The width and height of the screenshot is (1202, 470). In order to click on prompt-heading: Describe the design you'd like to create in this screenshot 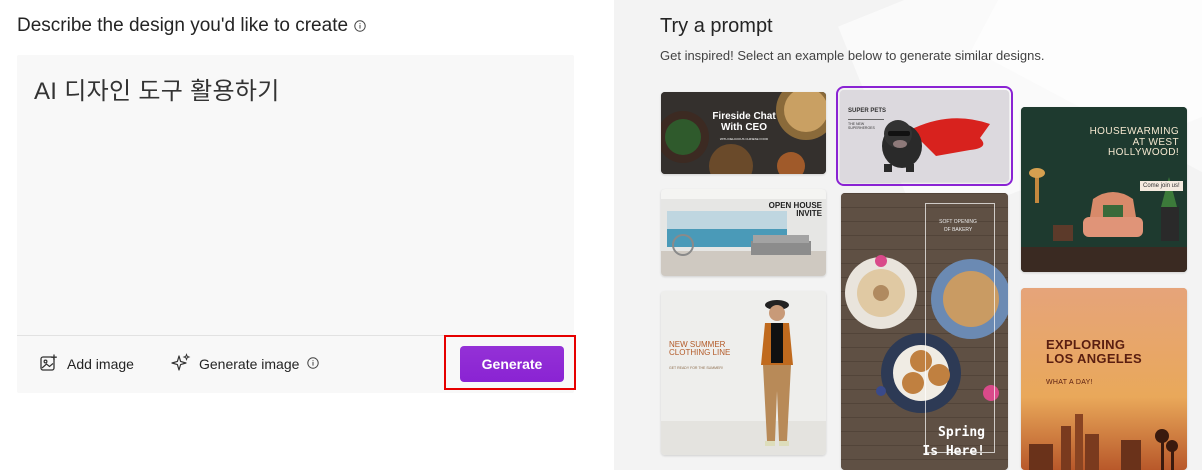, I will do `click(191, 26)`.